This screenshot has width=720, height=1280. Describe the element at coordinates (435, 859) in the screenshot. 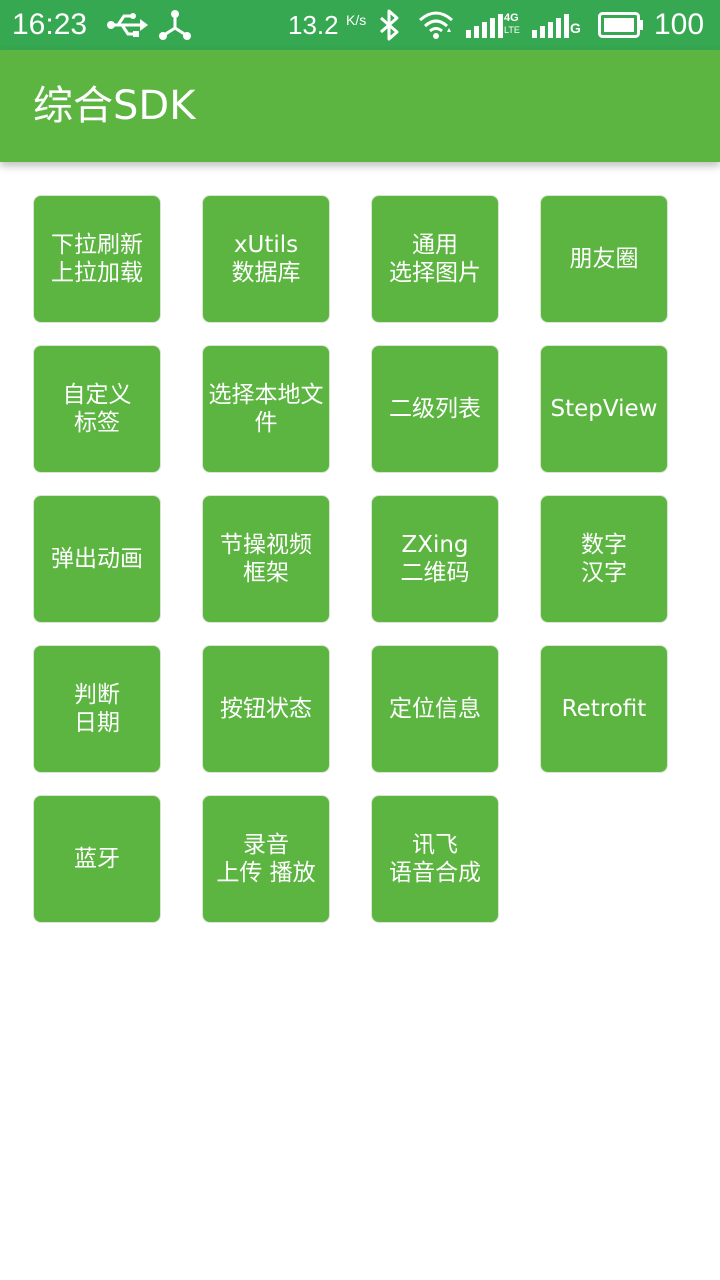

I see `tile-iflytek-tts: 讯飞 语音合成` at that location.